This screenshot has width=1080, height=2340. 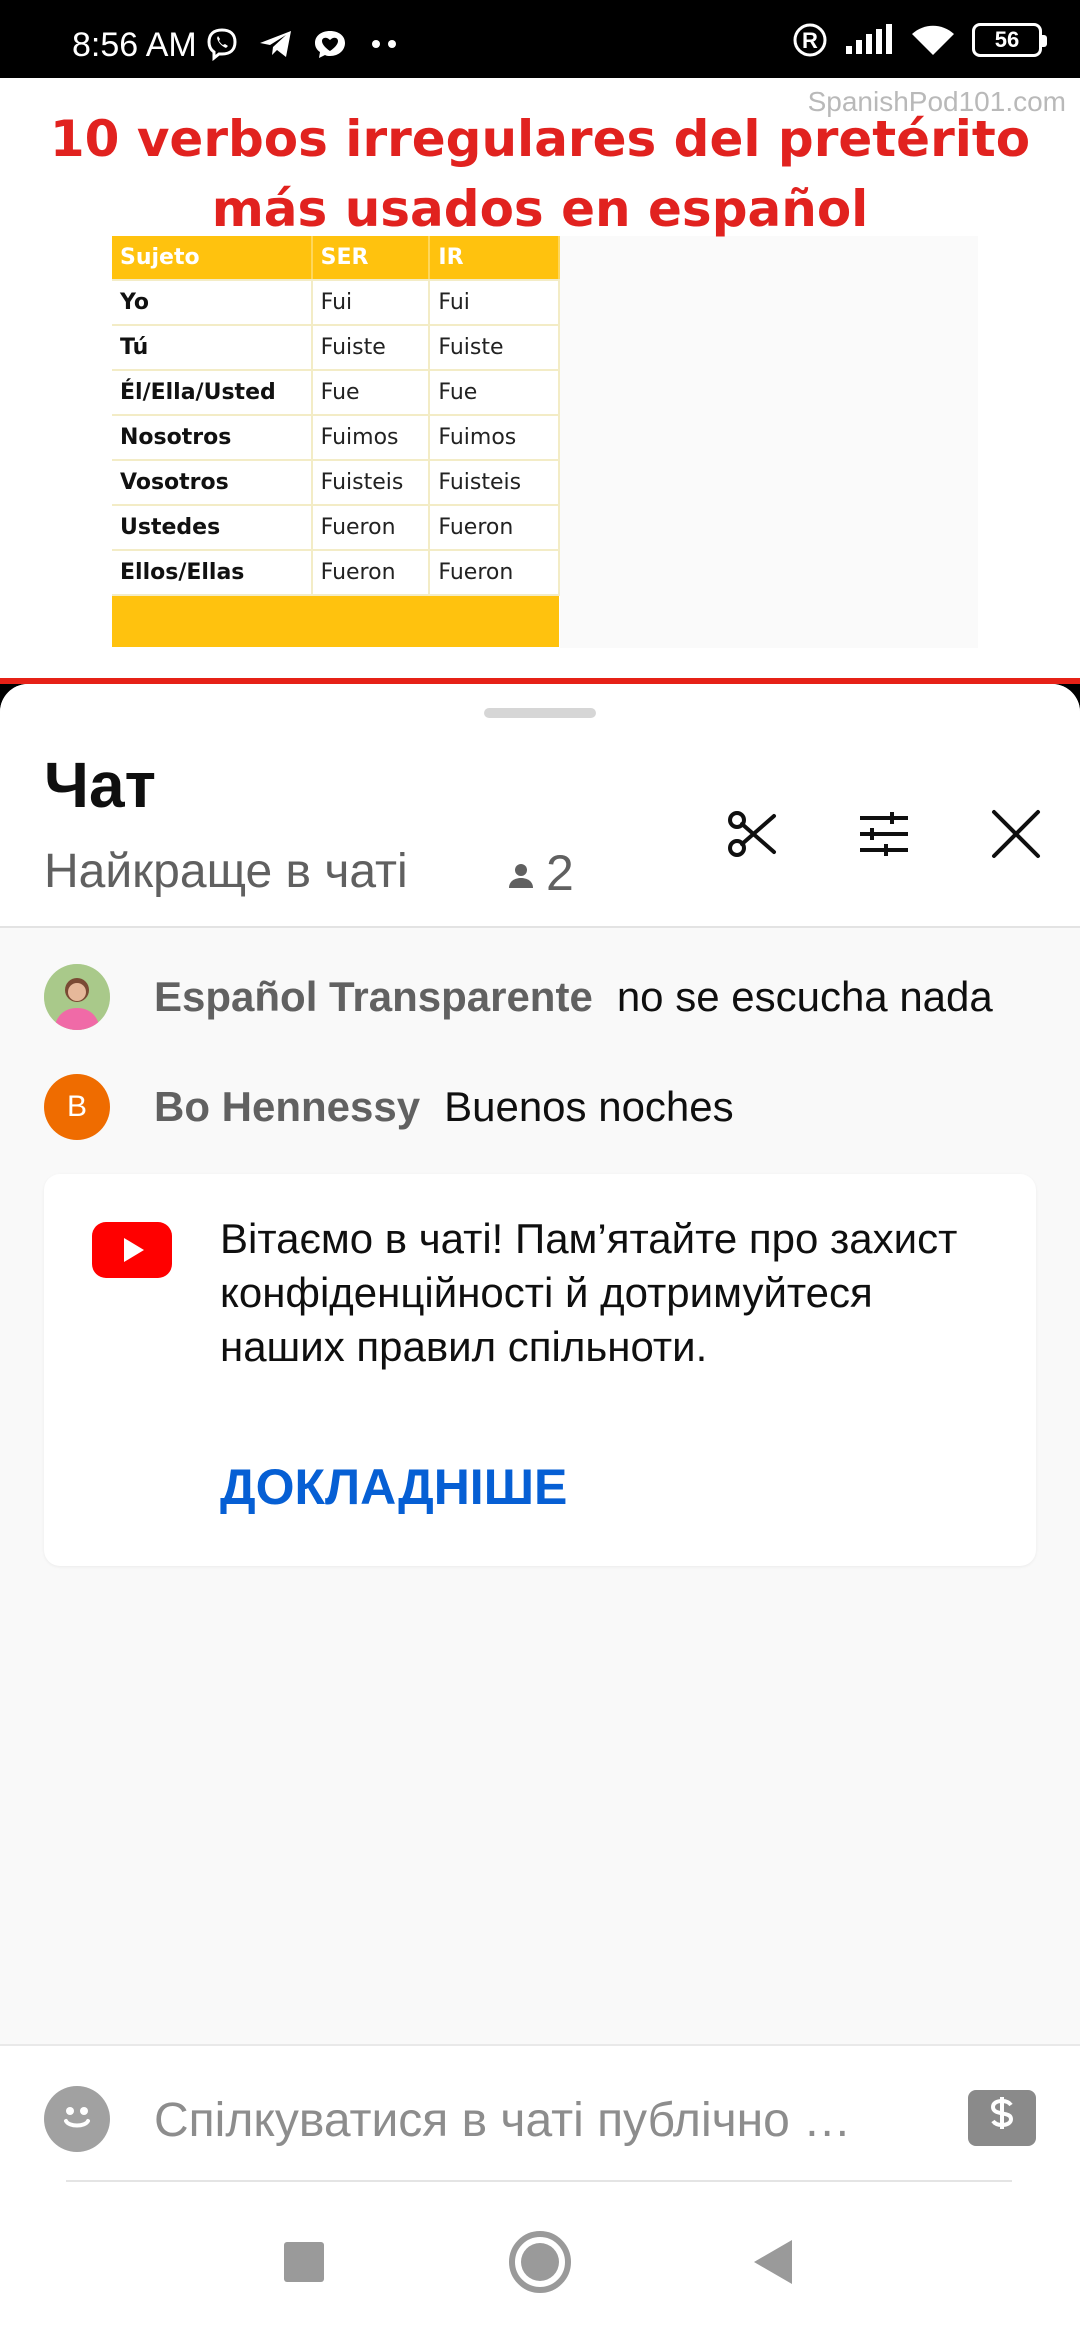 What do you see at coordinates (226, 871) in the screenshot?
I see `chat-mode-selector: Найкраще в чаті` at bounding box center [226, 871].